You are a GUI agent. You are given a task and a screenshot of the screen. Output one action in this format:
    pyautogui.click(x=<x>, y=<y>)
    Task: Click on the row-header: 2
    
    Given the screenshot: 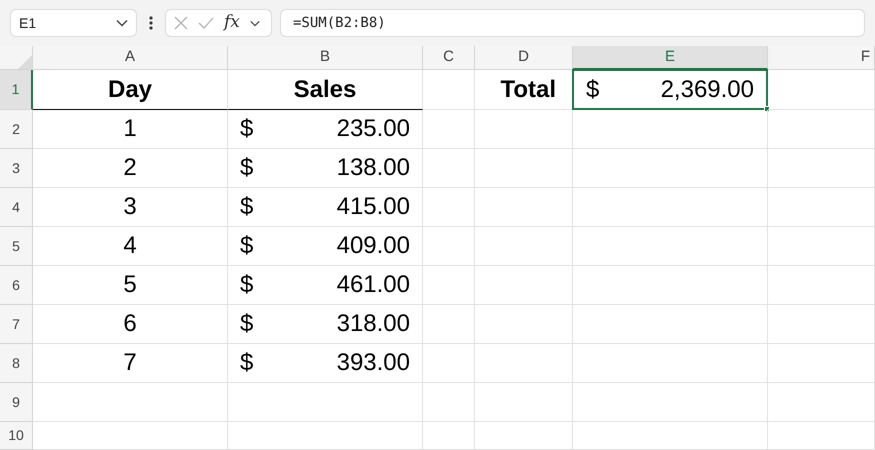 What is the action you would take?
    pyautogui.click(x=16, y=129)
    